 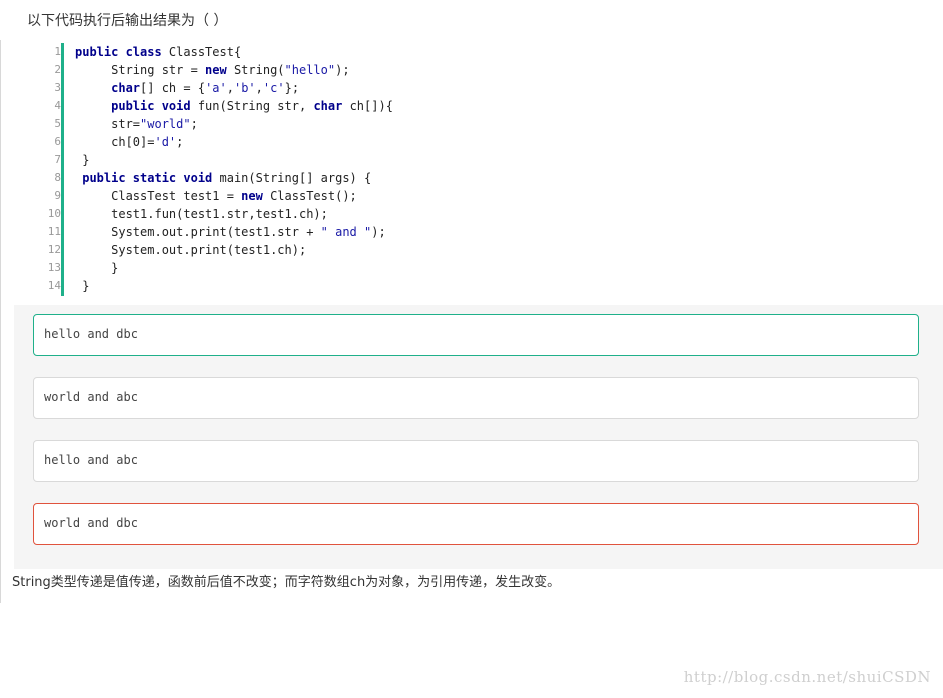 What do you see at coordinates (54, 231) in the screenshot?
I see `line-number: 11` at bounding box center [54, 231].